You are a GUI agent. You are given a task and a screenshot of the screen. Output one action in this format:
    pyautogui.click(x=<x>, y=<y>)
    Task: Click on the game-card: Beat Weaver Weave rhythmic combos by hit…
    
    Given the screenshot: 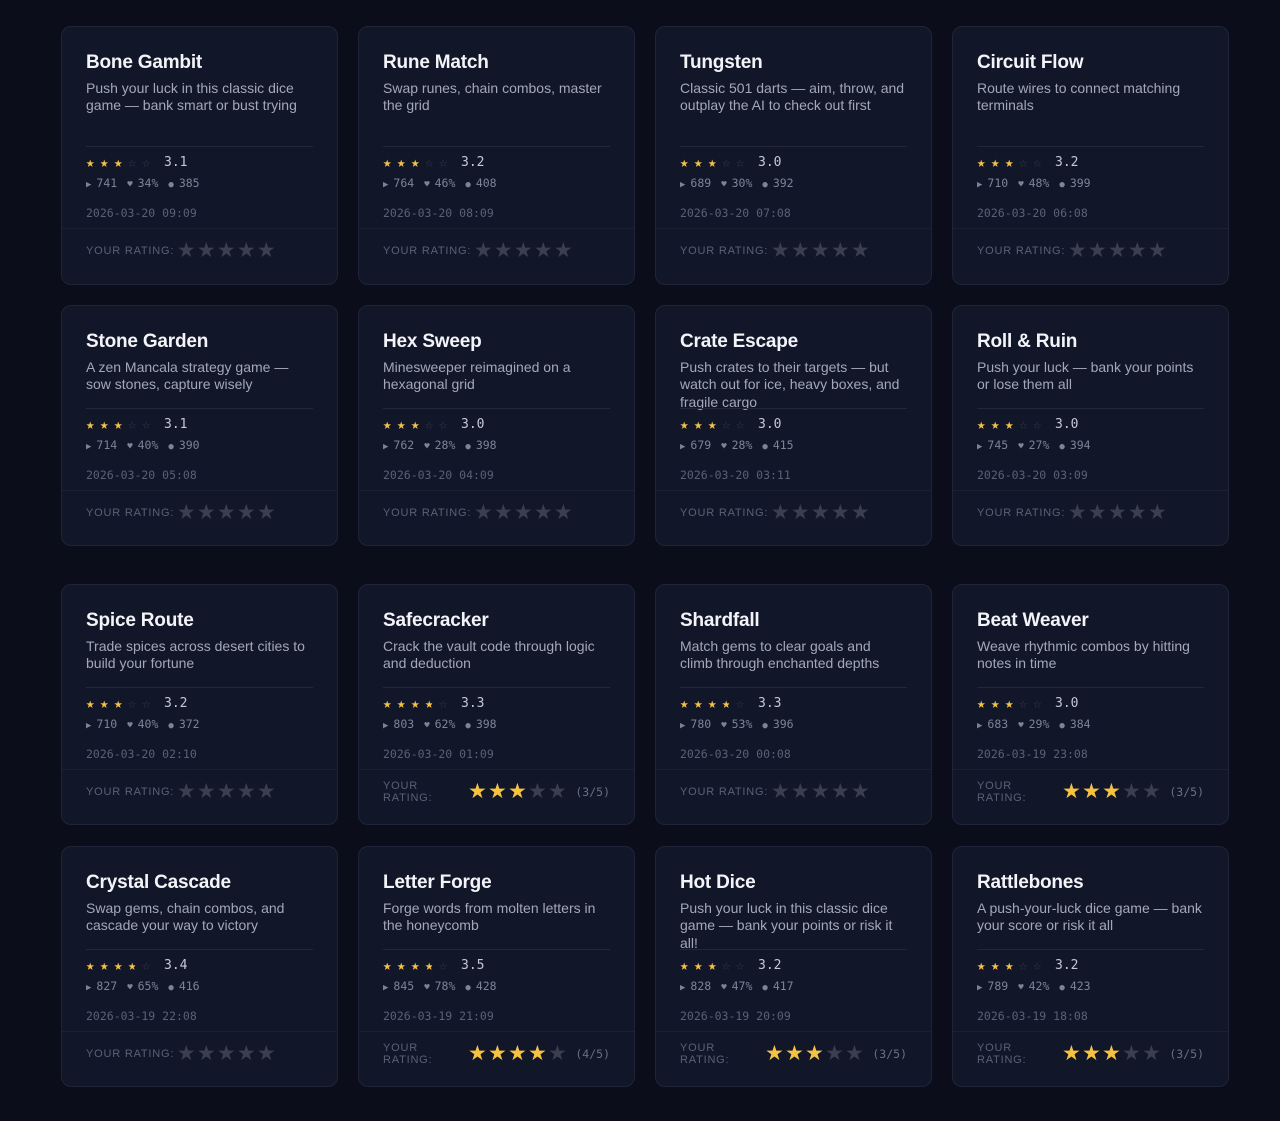 What is the action you would take?
    pyautogui.click(x=1090, y=704)
    